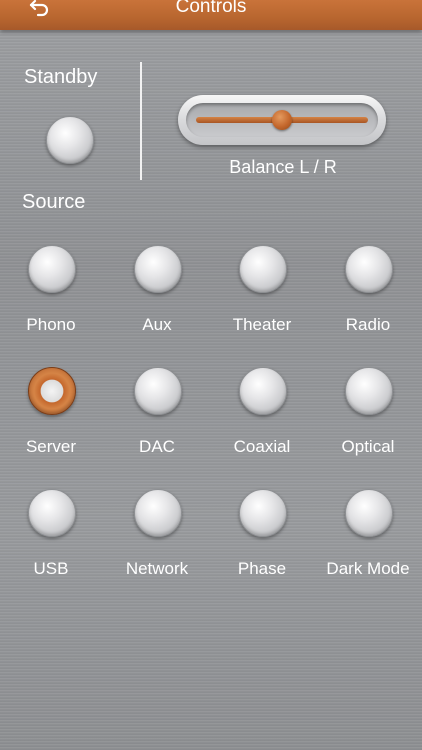 The height and width of the screenshot is (750, 422). Describe the element at coordinates (262, 324) in the screenshot. I see `source-theater-label: Theater` at that location.